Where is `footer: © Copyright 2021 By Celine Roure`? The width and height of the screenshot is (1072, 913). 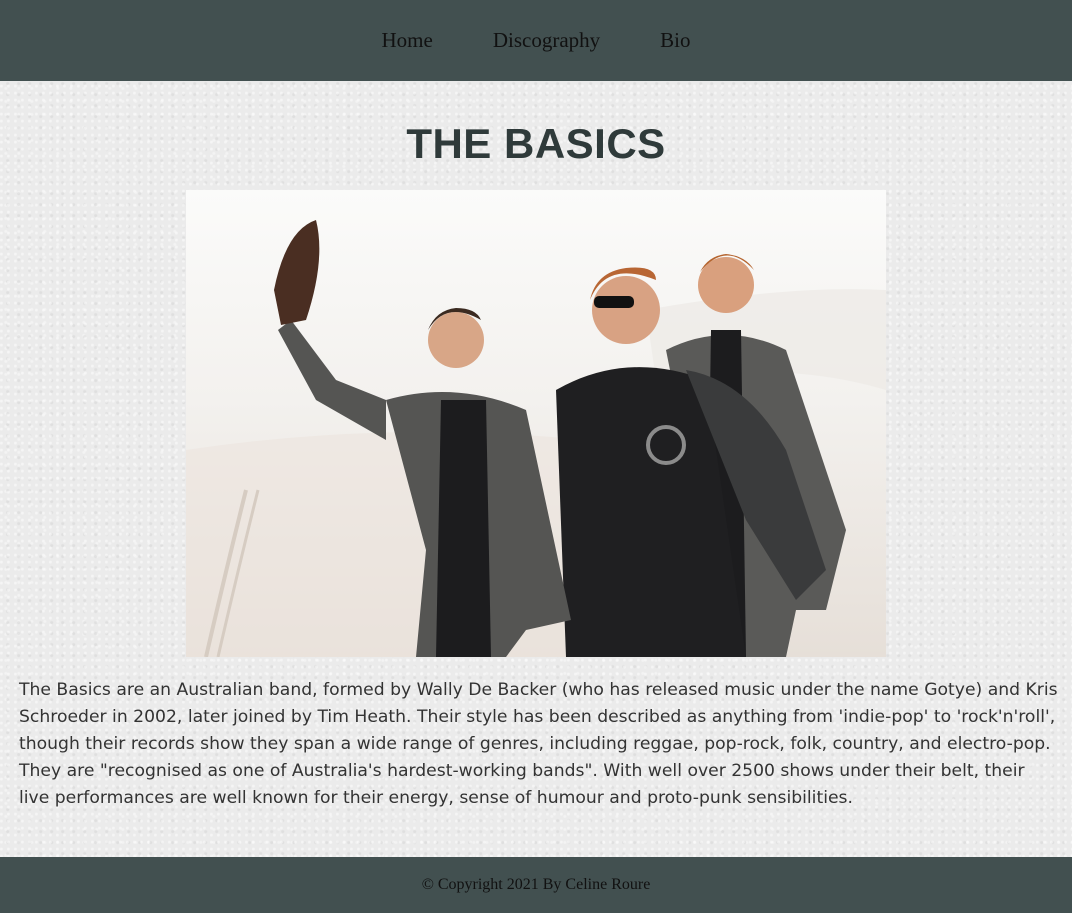 footer: © Copyright 2021 By Celine Roure is located at coordinates (536, 885).